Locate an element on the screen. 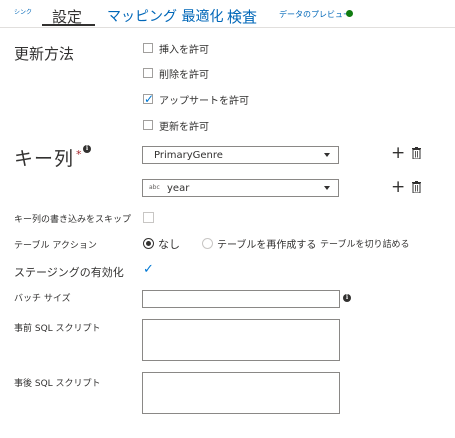 Image resolution: width=455 pixels, height=438 pixels. allow-insert-label: 挿入を許可 is located at coordinates (184, 50).